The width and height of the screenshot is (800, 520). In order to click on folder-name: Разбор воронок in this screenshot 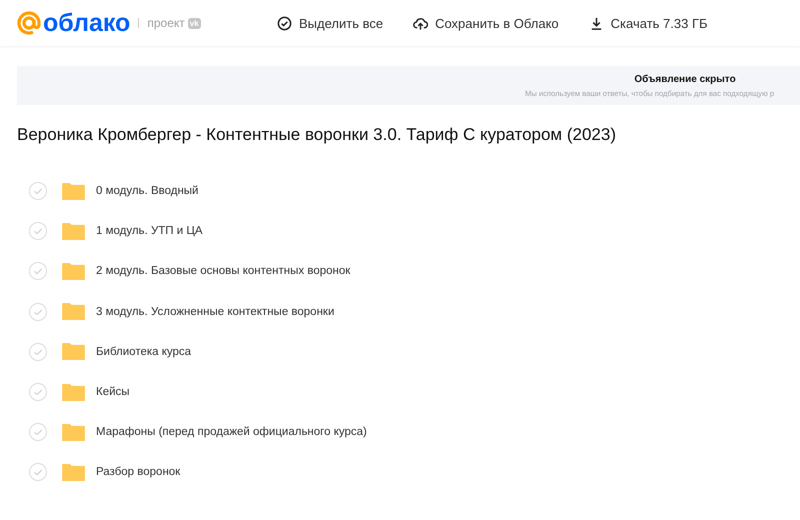, I will do `click(138, 472)`.